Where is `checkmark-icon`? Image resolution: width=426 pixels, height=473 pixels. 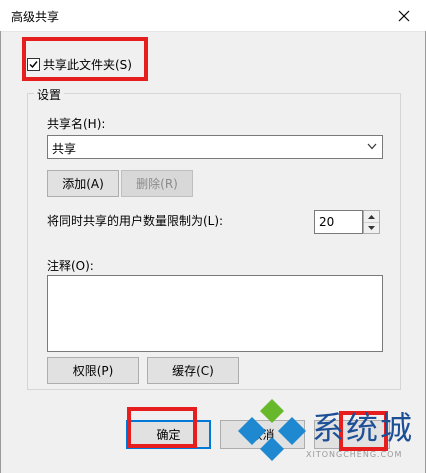
checkmark-icon is located at coordinates (33, 64).